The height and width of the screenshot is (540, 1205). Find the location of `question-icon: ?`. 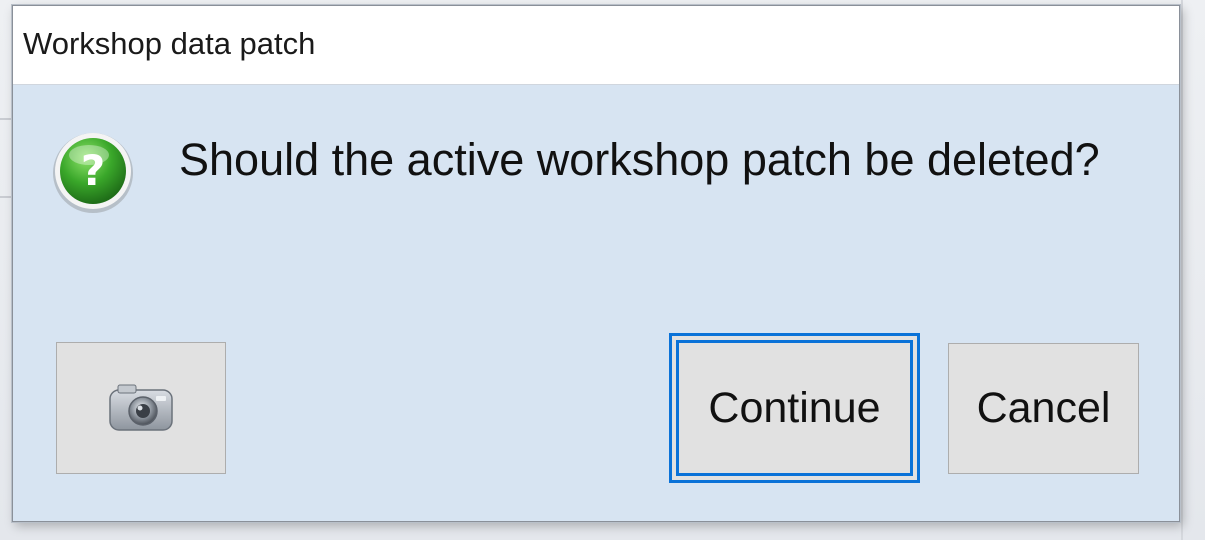

question-icon: ? is located at coordinates (93, 173).